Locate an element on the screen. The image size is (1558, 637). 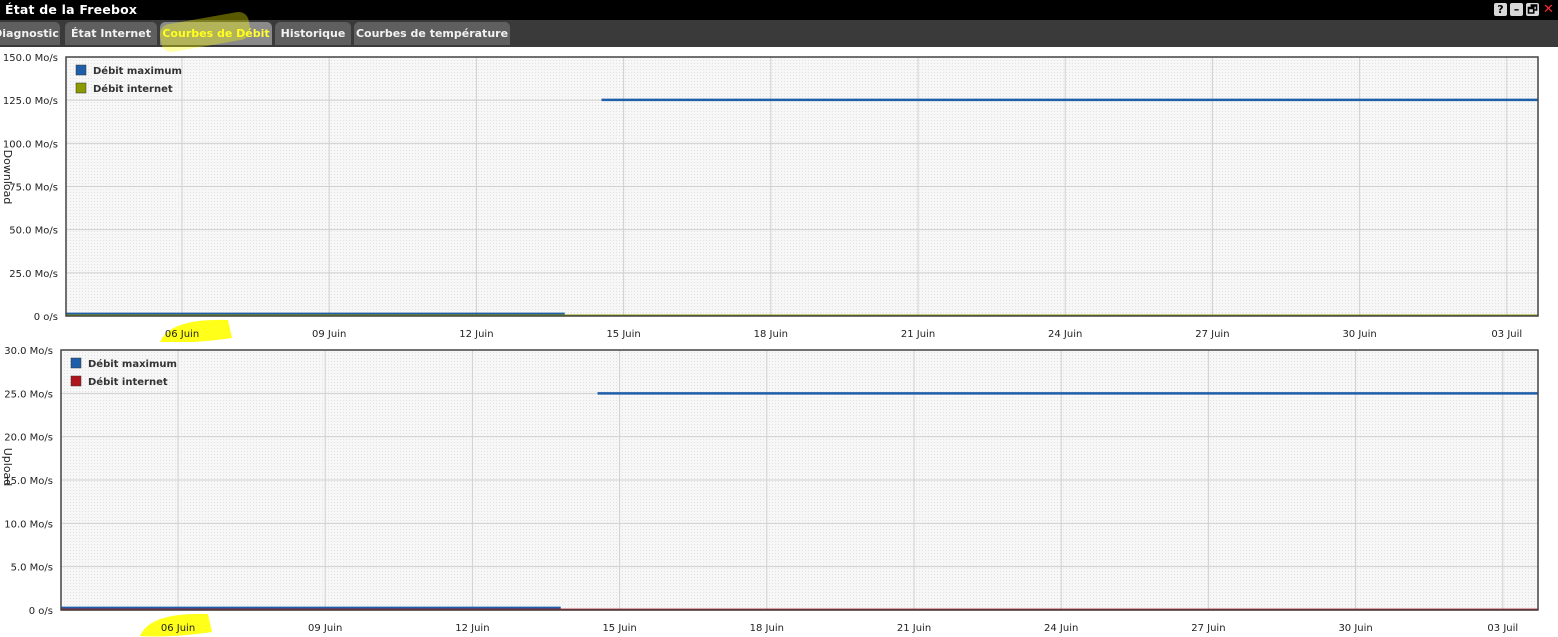
y-tick-label: 30.0 Mo/s is located at coordinates (28, 351).